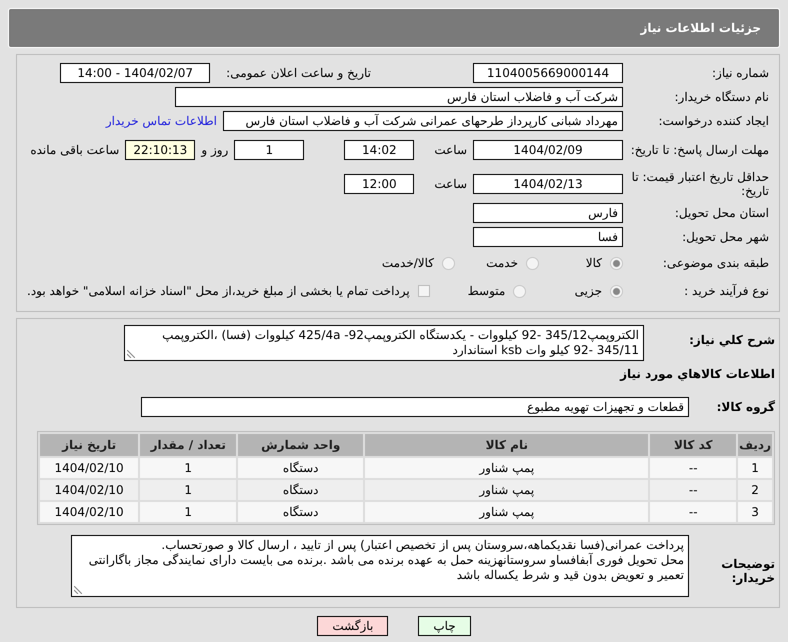 Image resolution: width=788 pixels, height=642 pixels. Describe the element at coordinates (424, 291) in the screenshot. I see `checkbox` at that location.